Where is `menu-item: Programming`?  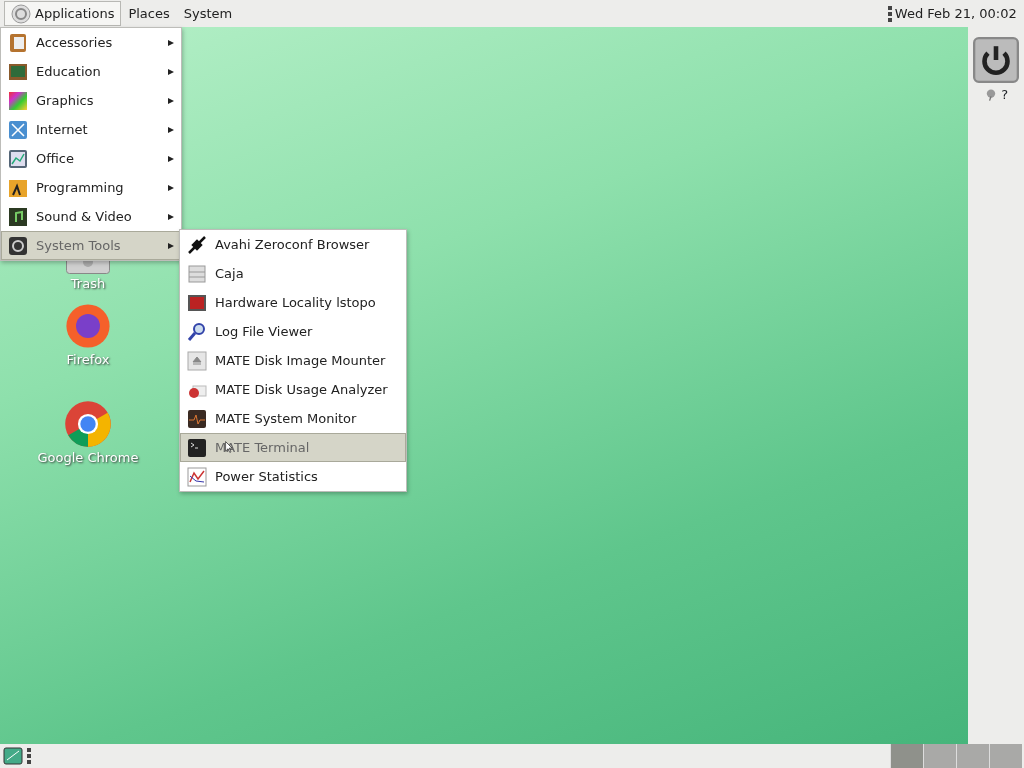
menu-item: Programming is located at coordinates (91, 187).